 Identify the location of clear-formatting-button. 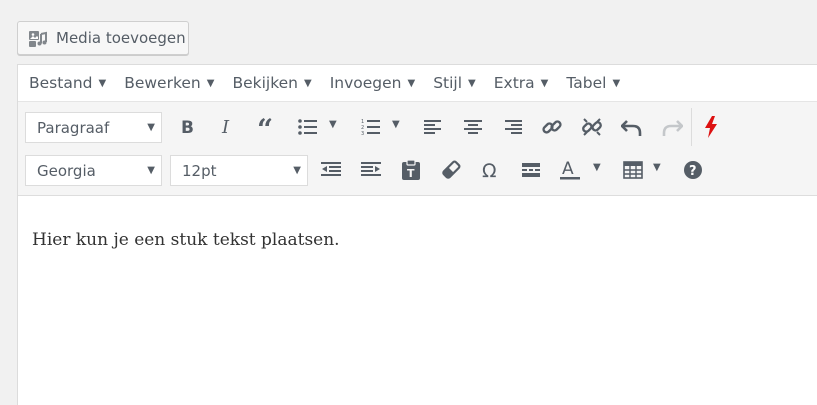
(451, 170).